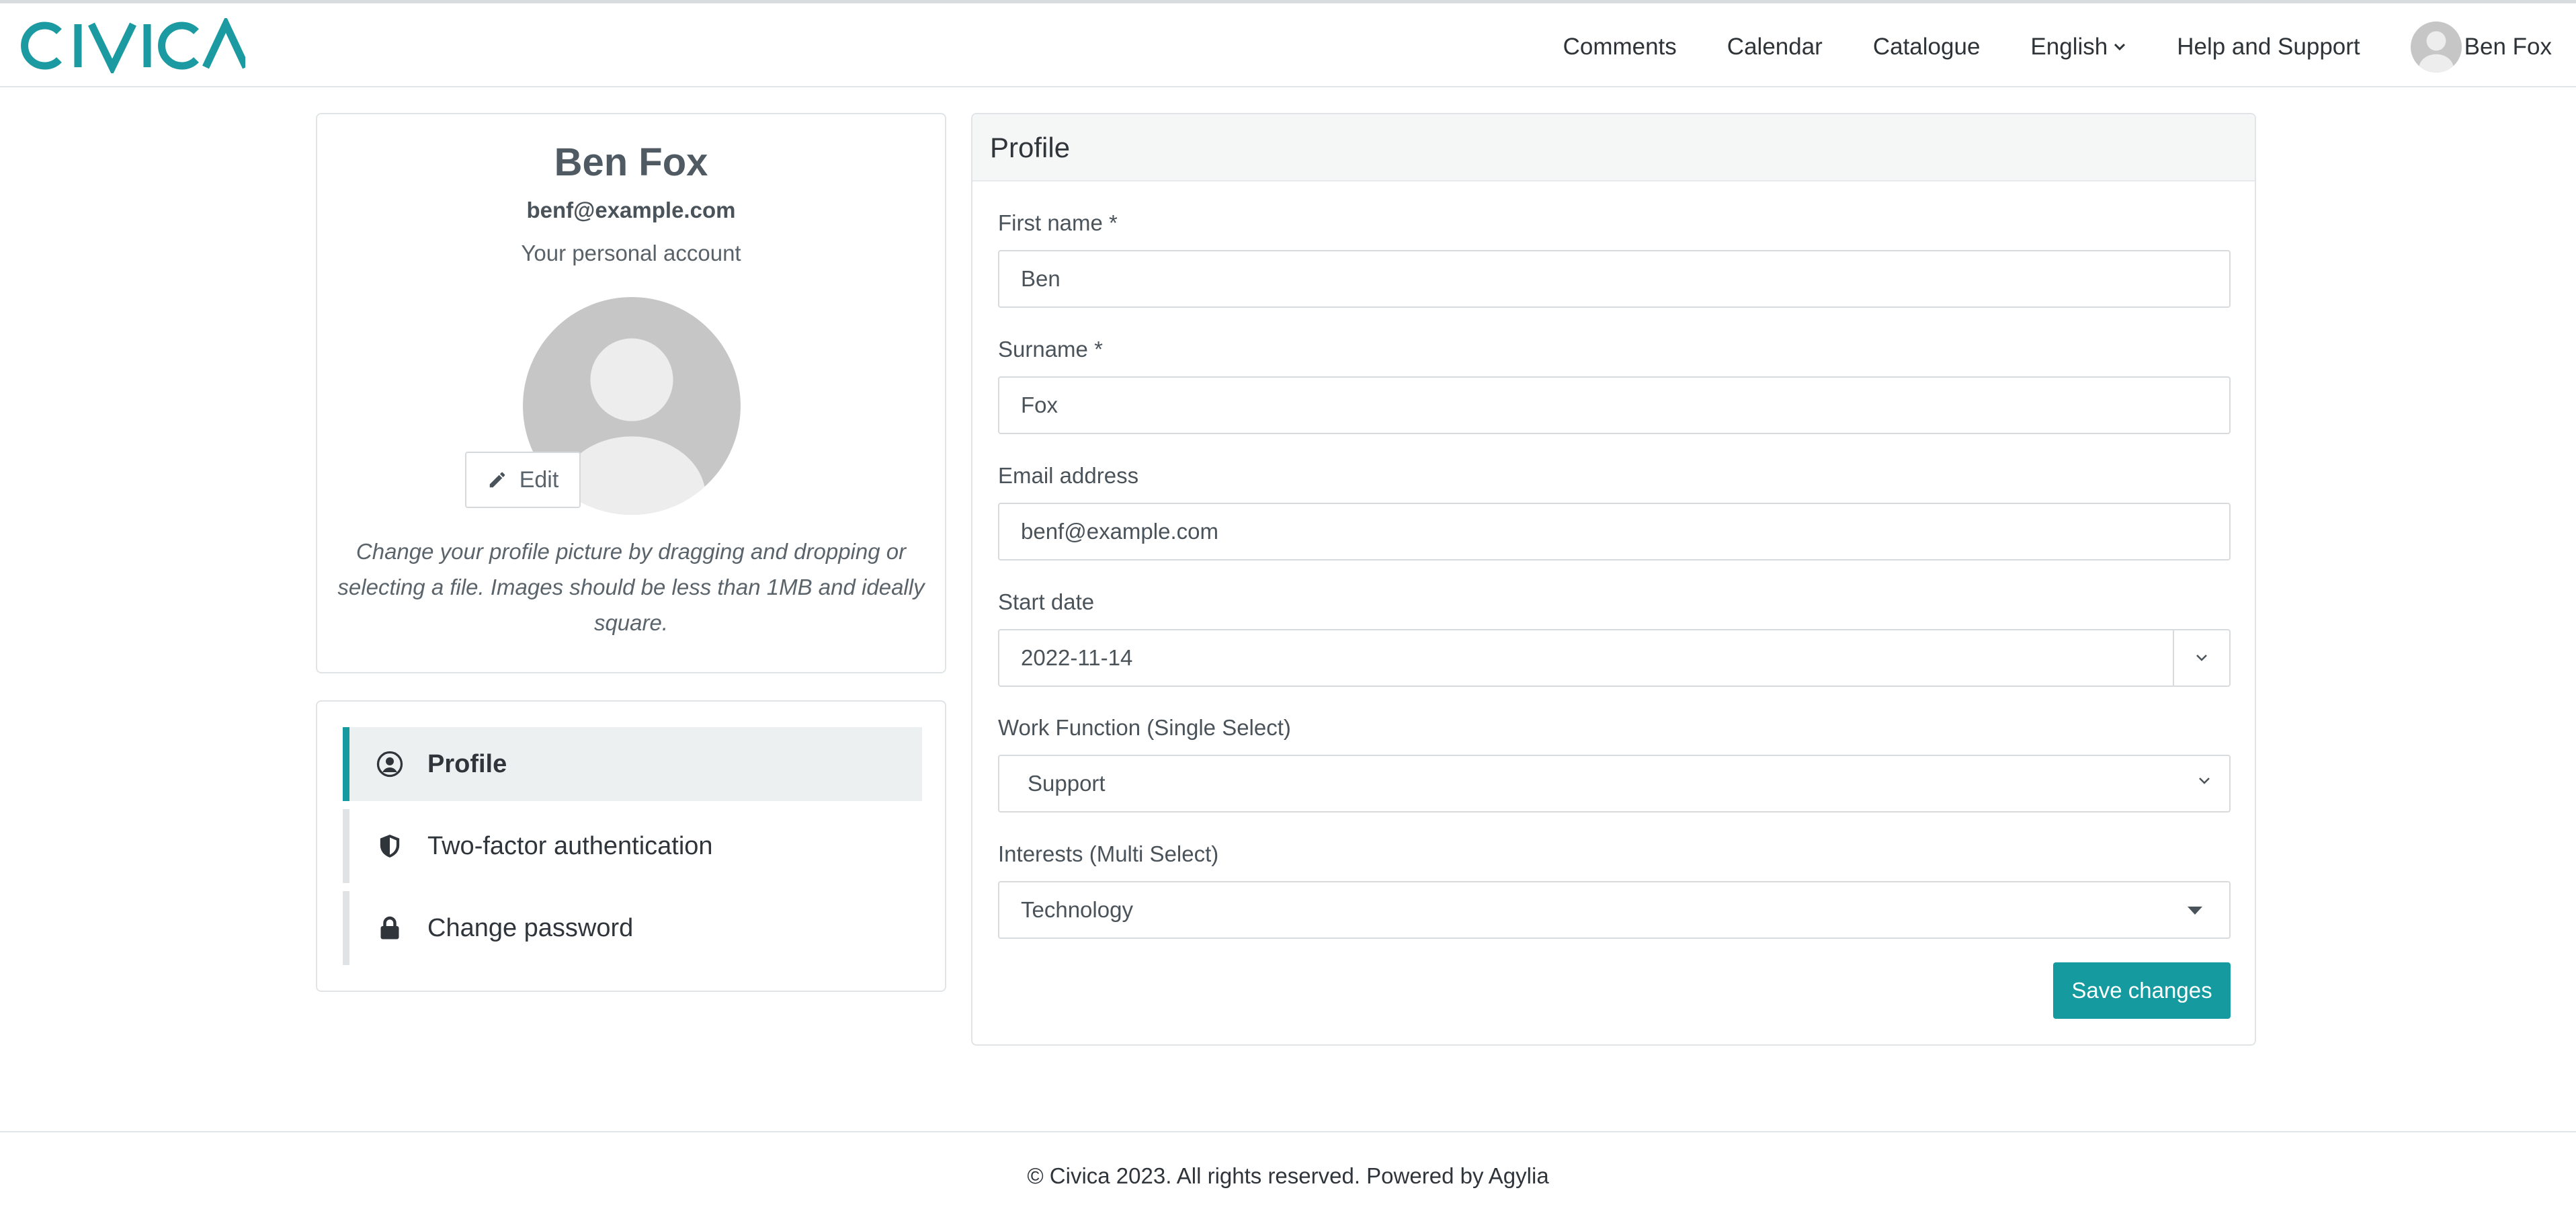 The image size is (2576, 1209). Describe the element at coordinates (1067, 784) in the screenshot. I see `work-function-value: Support` at that location.